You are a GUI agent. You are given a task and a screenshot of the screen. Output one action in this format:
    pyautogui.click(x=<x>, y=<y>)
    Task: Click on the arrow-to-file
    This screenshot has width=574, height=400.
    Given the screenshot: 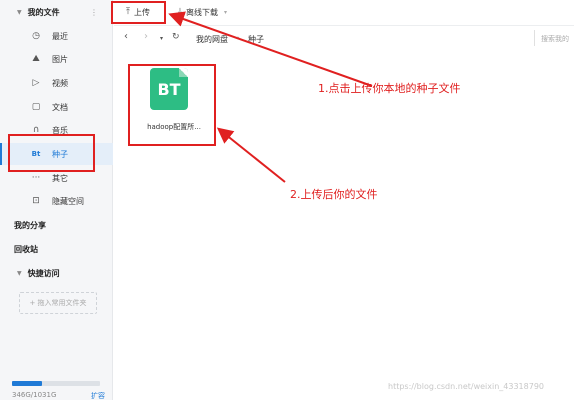 What is the action you would take?
    pyautogui.click(x=251, y=155)
    